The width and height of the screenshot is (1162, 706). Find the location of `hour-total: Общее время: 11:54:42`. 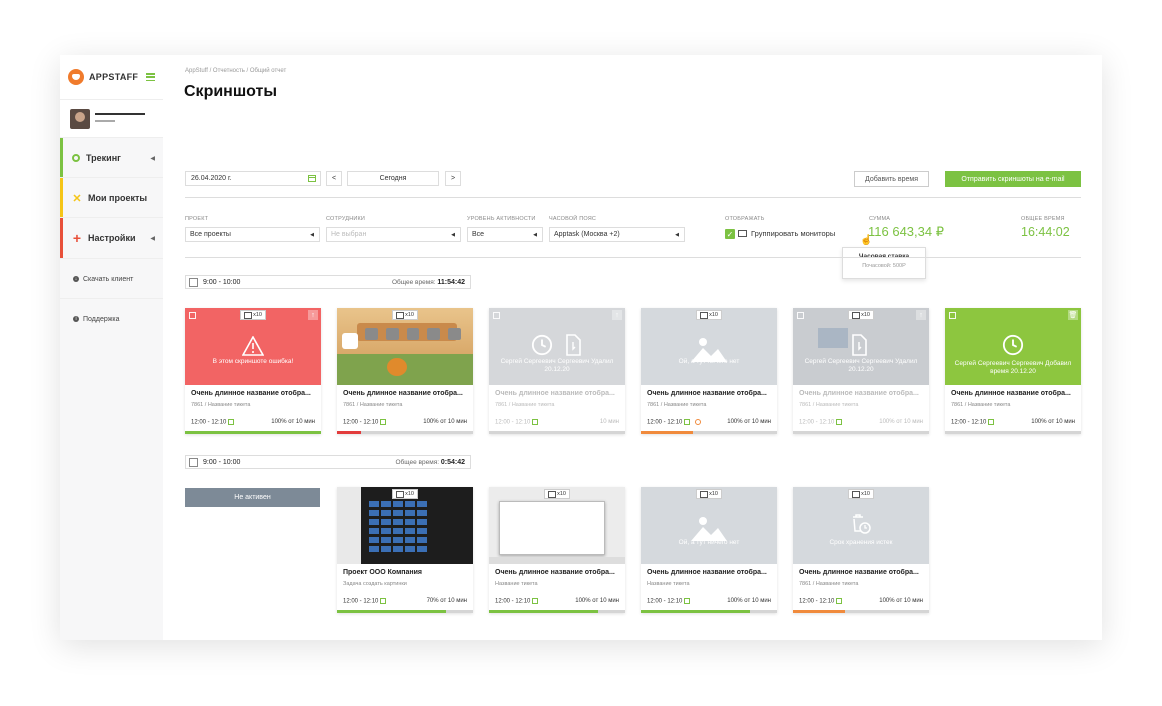

hour-total: Общее время: 11:54:42 is located at coordinates (428, 282).